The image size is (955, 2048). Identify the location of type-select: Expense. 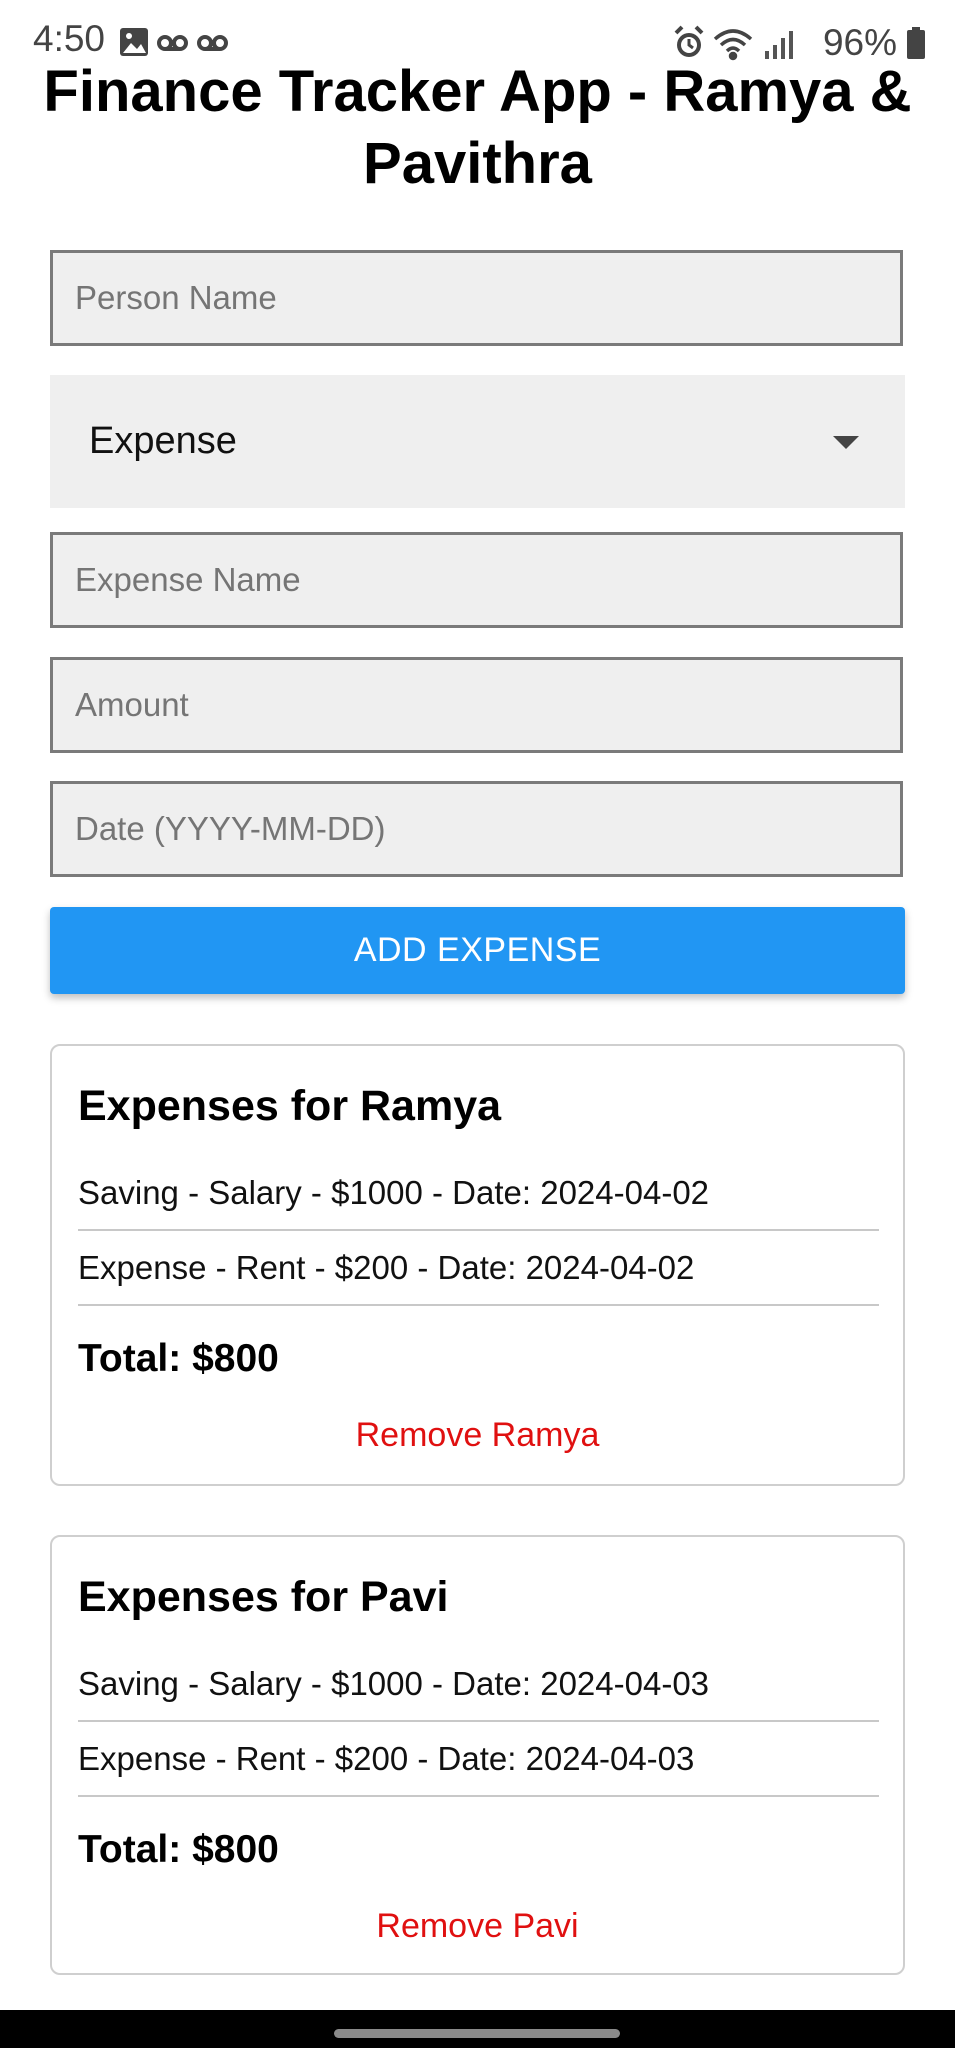
(477, 441).